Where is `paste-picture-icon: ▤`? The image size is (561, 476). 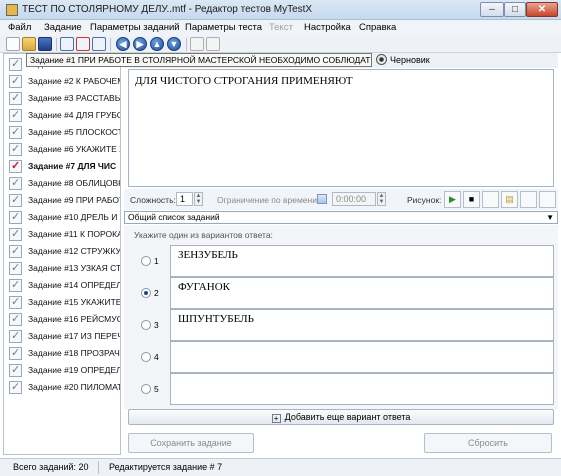
paste-picture-icon: ▤ is located at coordinates (509, 199).